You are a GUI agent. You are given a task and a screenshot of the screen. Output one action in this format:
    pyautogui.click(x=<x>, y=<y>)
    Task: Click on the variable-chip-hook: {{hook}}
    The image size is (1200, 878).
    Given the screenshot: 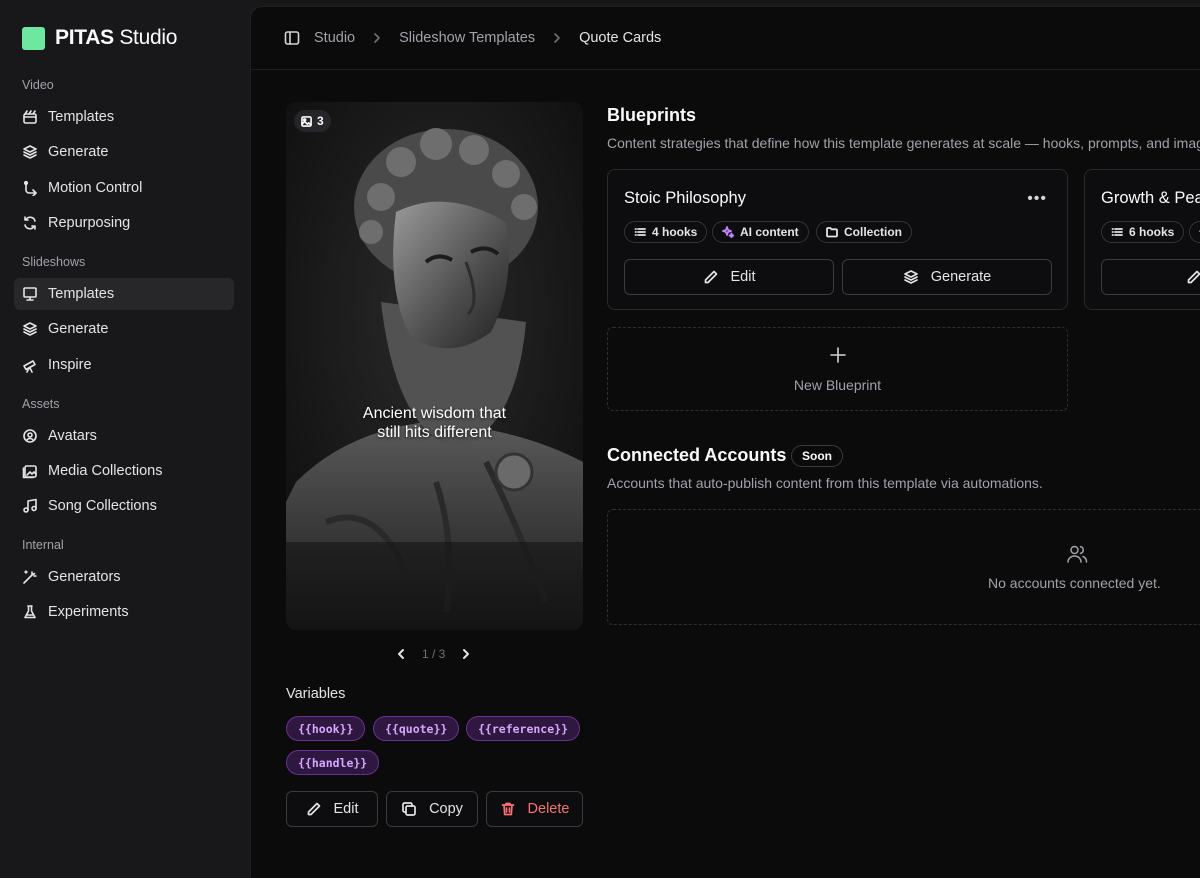 What is the action you would take?
    pyautogui.click(x=326, y=728)
    